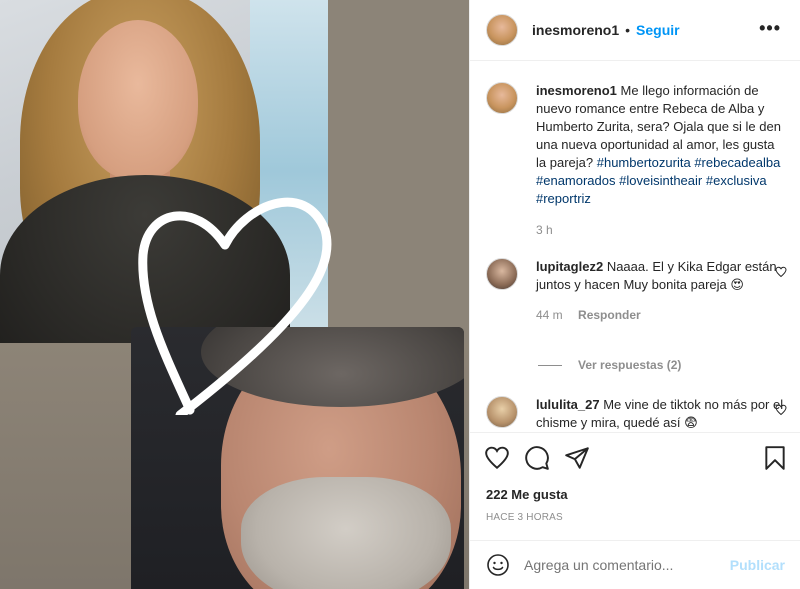 The height and width of the screenshot is (589, 800). What do you see at coordinates (575, 30) in the screenshot?
I see `header-username: inesmoreno1` at bounding box center [575, 30].